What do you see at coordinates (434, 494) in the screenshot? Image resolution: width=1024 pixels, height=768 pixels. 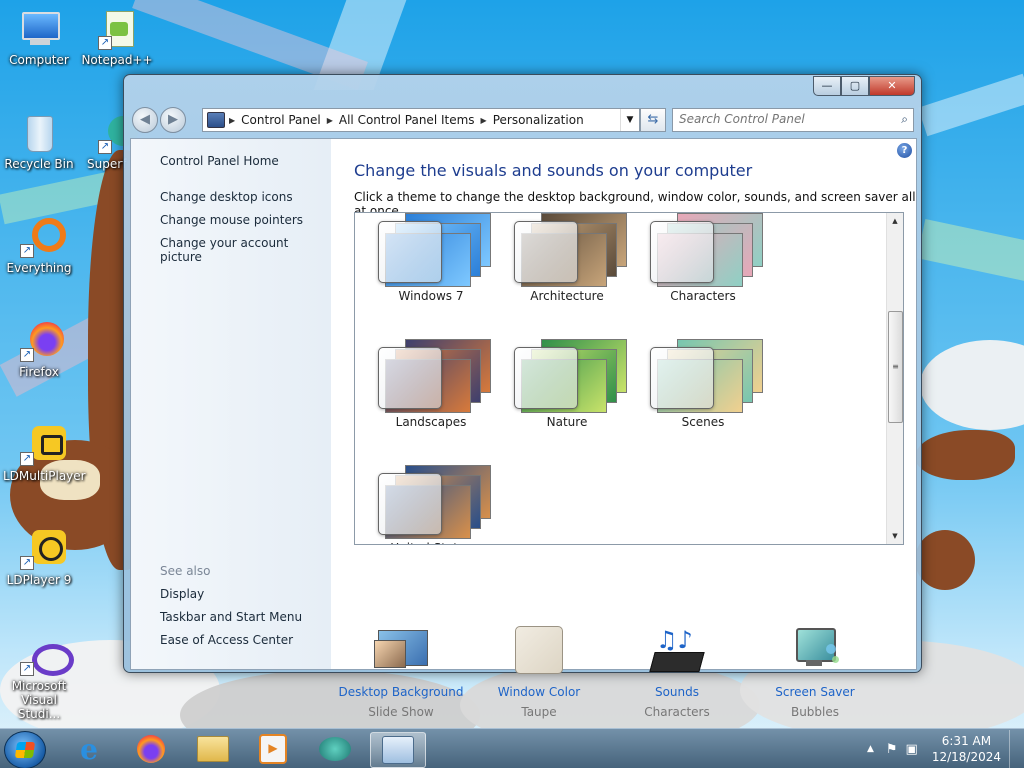 I see `theme-tile: United States` at bounding box center [434, 494].